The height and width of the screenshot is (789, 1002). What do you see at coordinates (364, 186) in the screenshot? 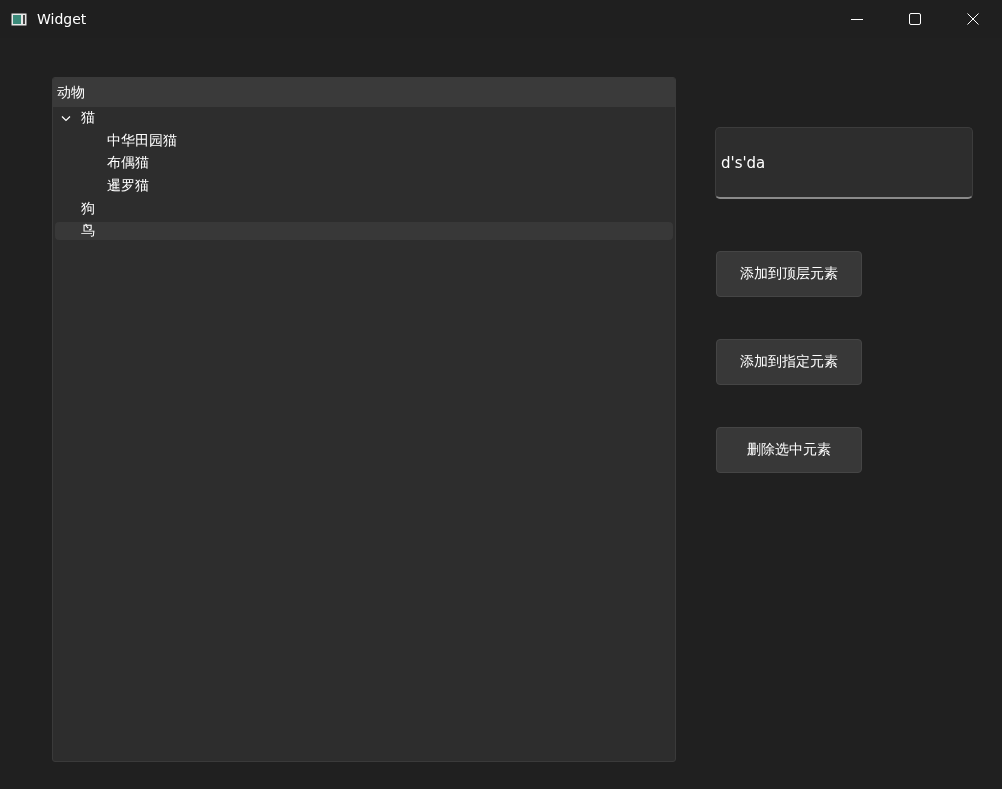
I see `tree-item: 暹罗猫` at bounding box center [364, 186].